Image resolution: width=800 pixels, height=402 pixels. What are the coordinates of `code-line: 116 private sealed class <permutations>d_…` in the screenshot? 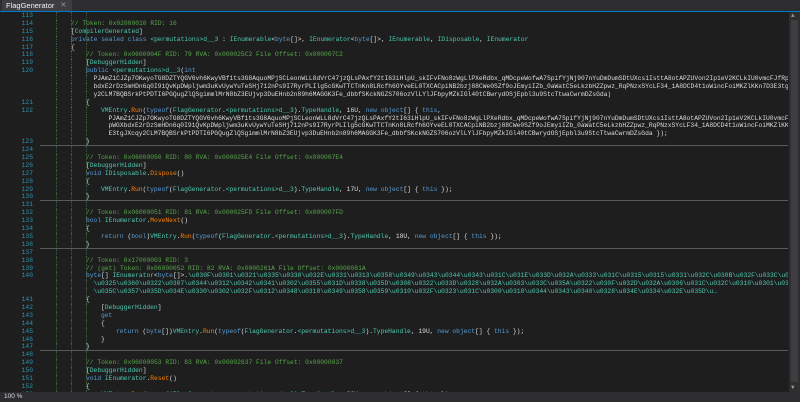 It's located at (394, 39).